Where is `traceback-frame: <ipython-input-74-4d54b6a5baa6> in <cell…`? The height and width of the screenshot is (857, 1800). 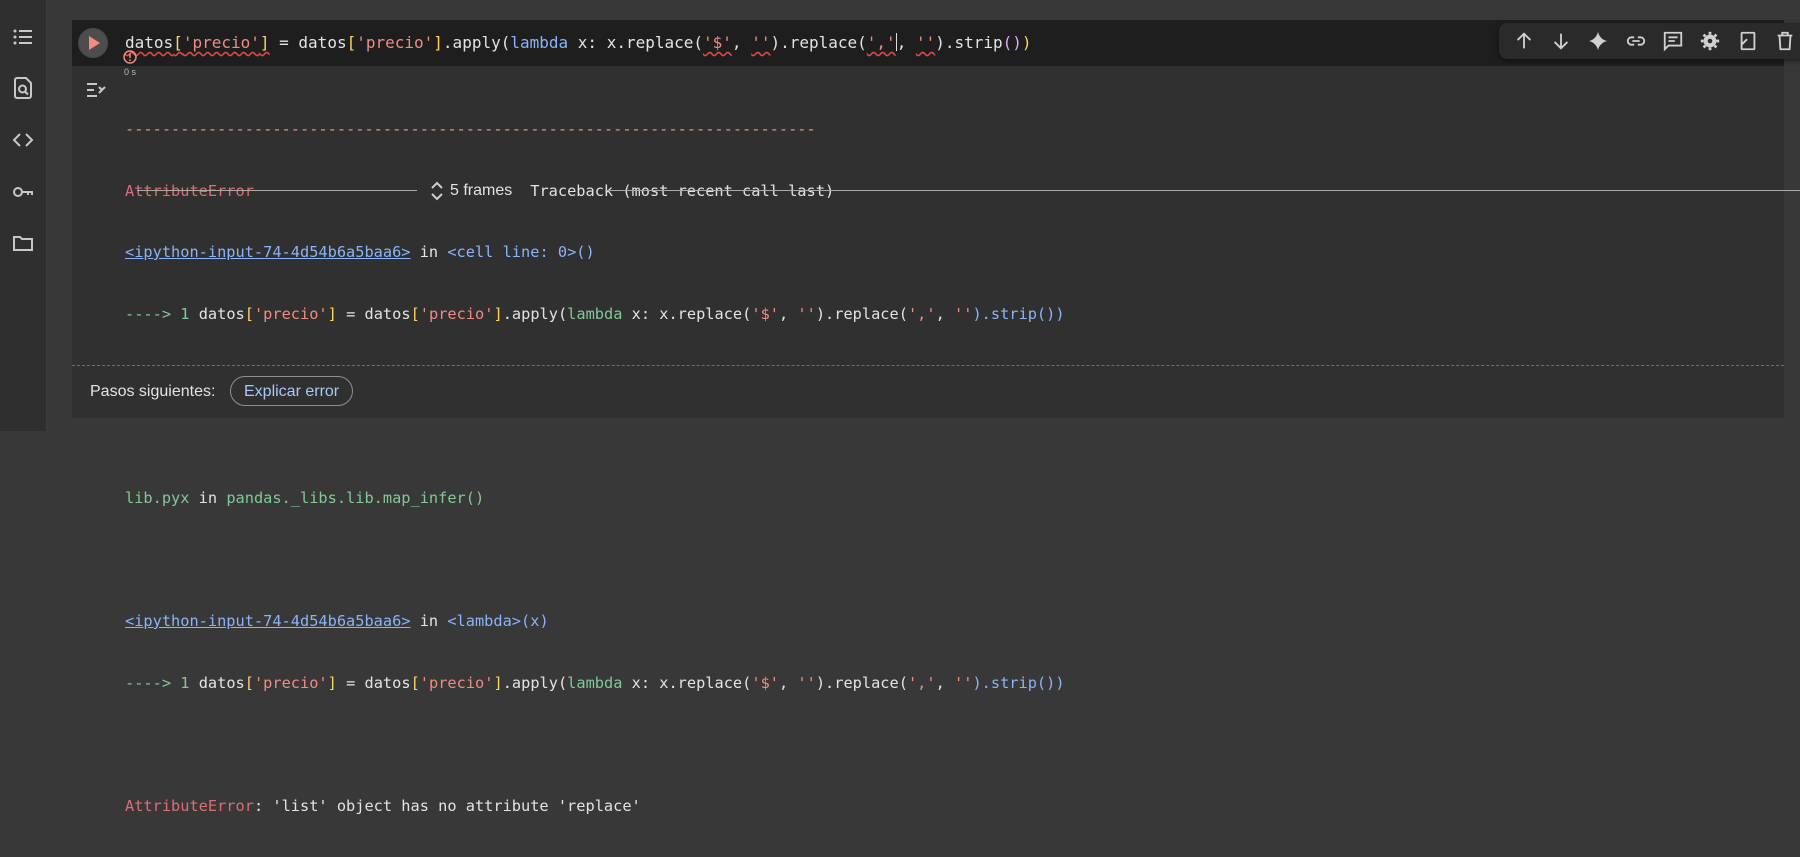 traceback-frame: <ipython-input-74-4d54b6a5baa6> in <cell… is located at coordinates (360, 252).